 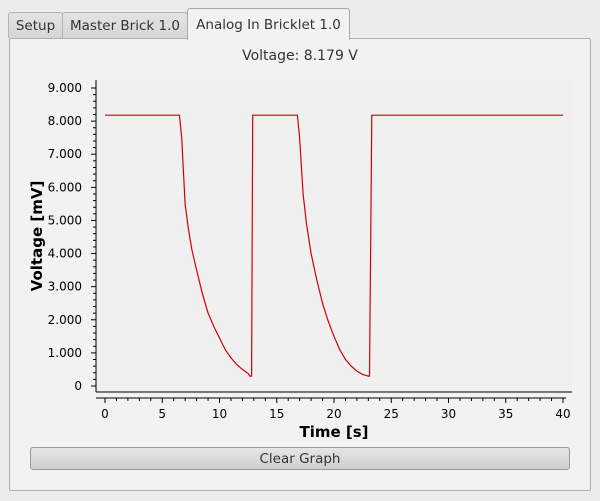 What do you see at coordinates (65, 121) in the screenshot?
I see `y-tick-label: 8.000` at bounding box center [65, 121].